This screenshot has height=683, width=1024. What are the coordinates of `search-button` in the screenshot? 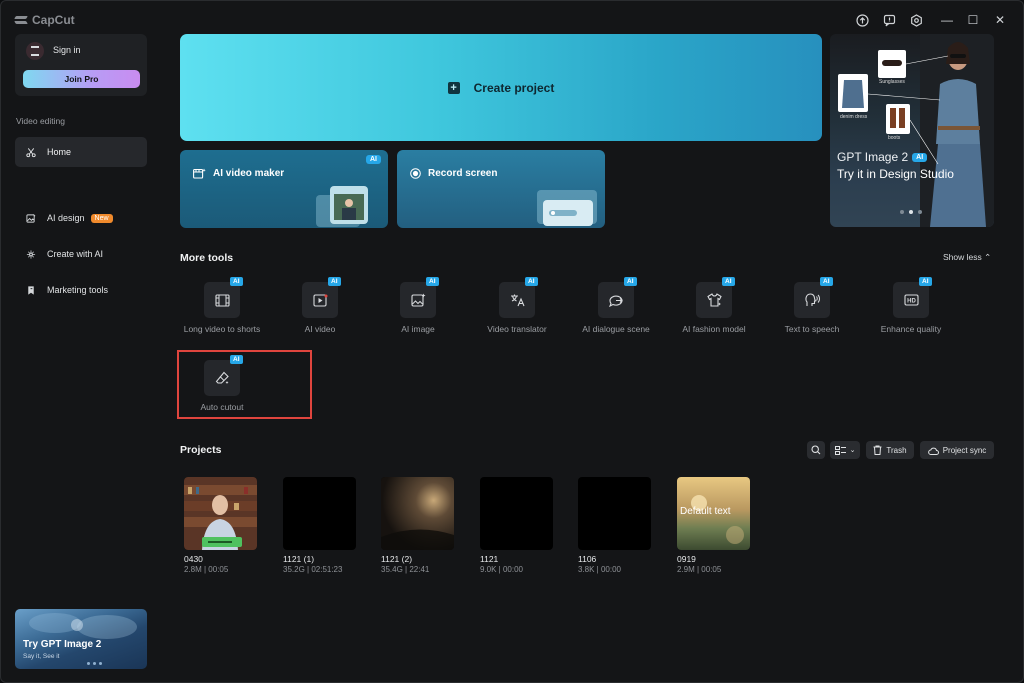 It's located at (816, 450).